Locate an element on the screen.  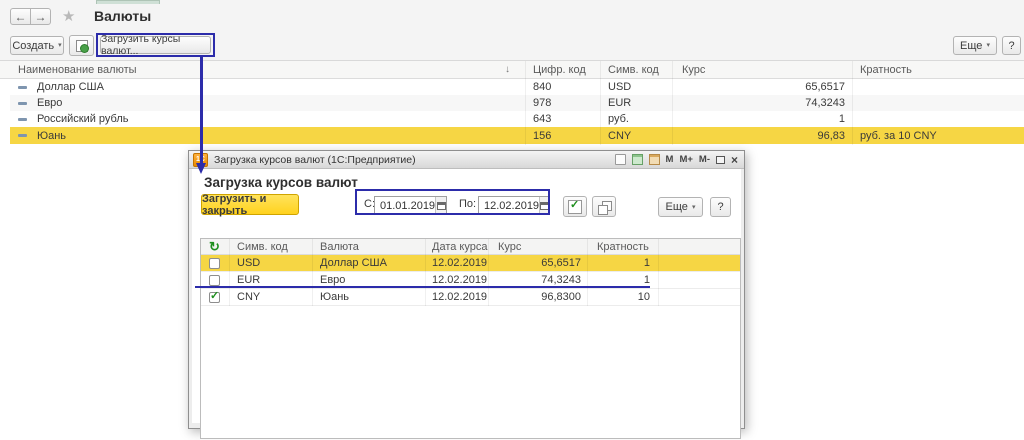
1c-logo-icon: 1С is located at coordinates (200, 159).